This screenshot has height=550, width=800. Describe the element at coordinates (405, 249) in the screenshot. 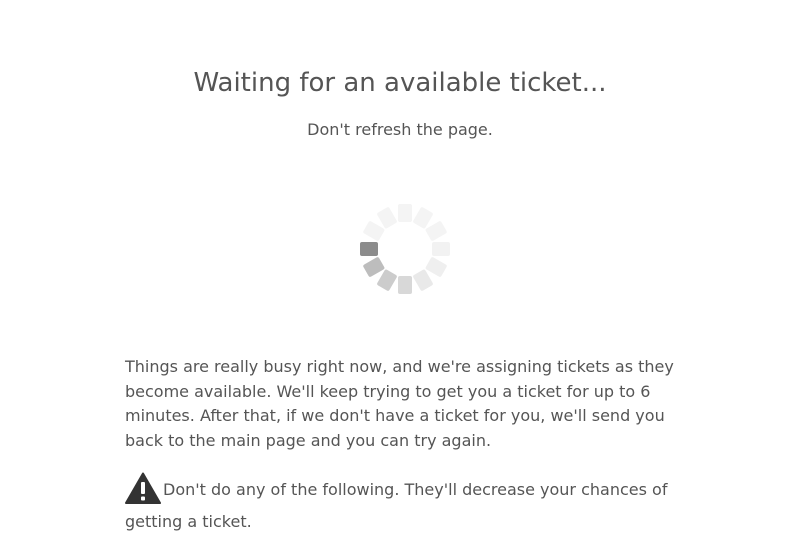

I see `loading-spinner-icon` at that location.